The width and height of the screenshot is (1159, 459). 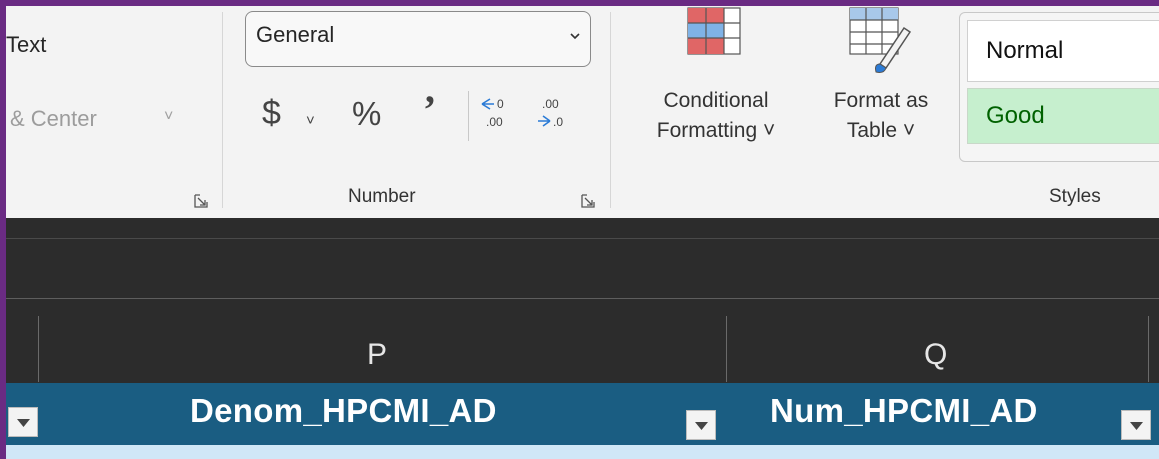 I want to click on cell-style-good: Good, so click(x=1063, y=116).